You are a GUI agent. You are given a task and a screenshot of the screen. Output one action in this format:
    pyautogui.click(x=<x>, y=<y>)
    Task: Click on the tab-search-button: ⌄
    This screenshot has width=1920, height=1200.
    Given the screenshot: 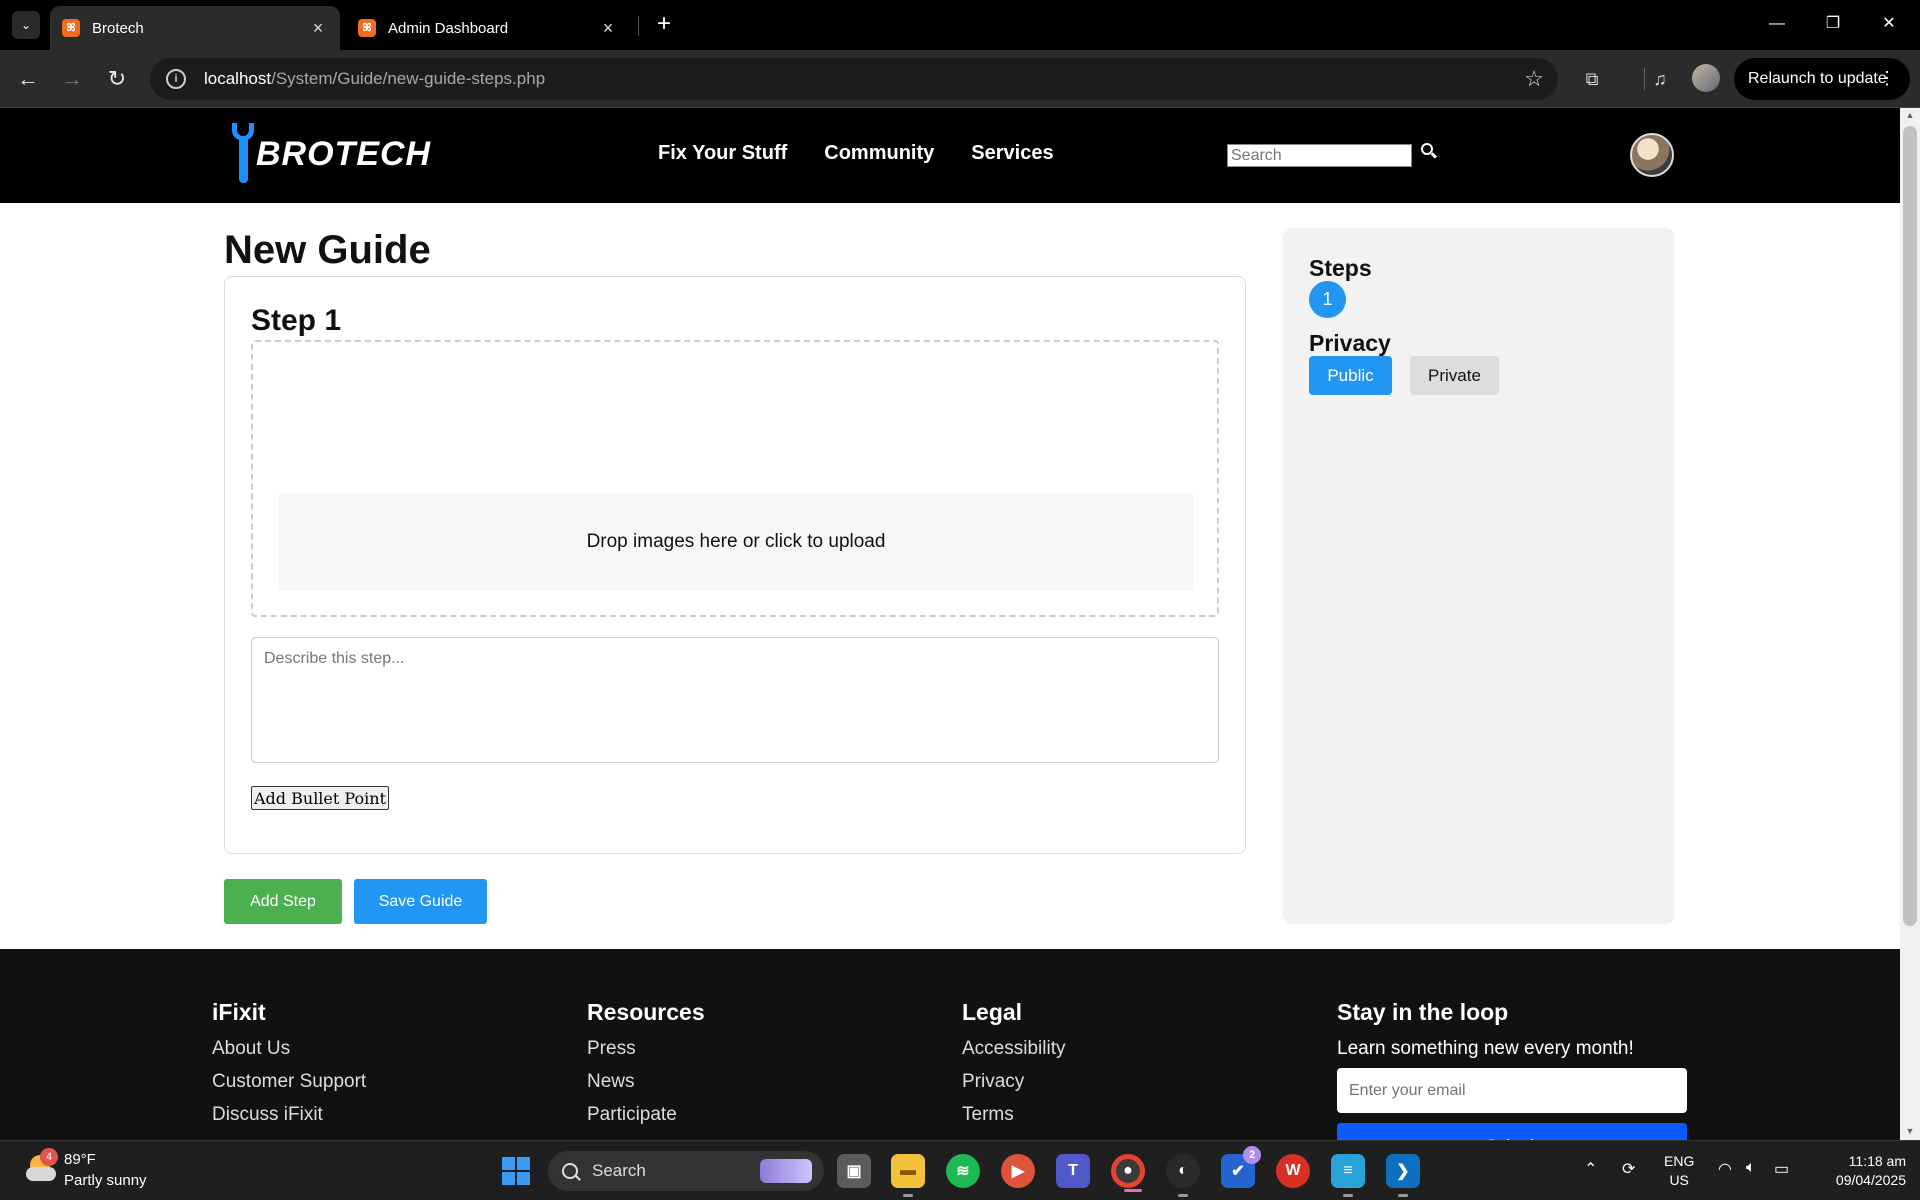 What is the action you would take?
    pyautogui.click(x=26, y=25)
    